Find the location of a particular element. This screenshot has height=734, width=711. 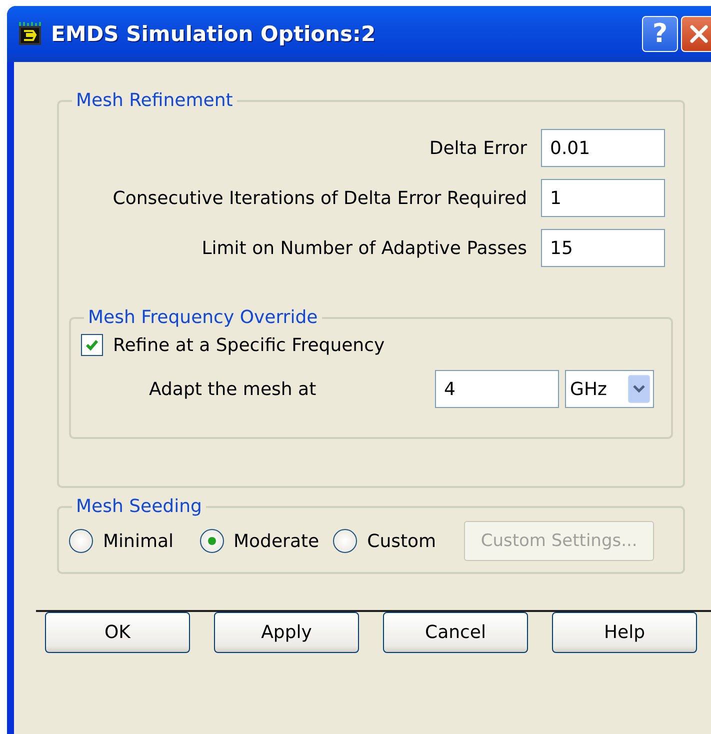

check-icon is located at coordinates (92, 345).